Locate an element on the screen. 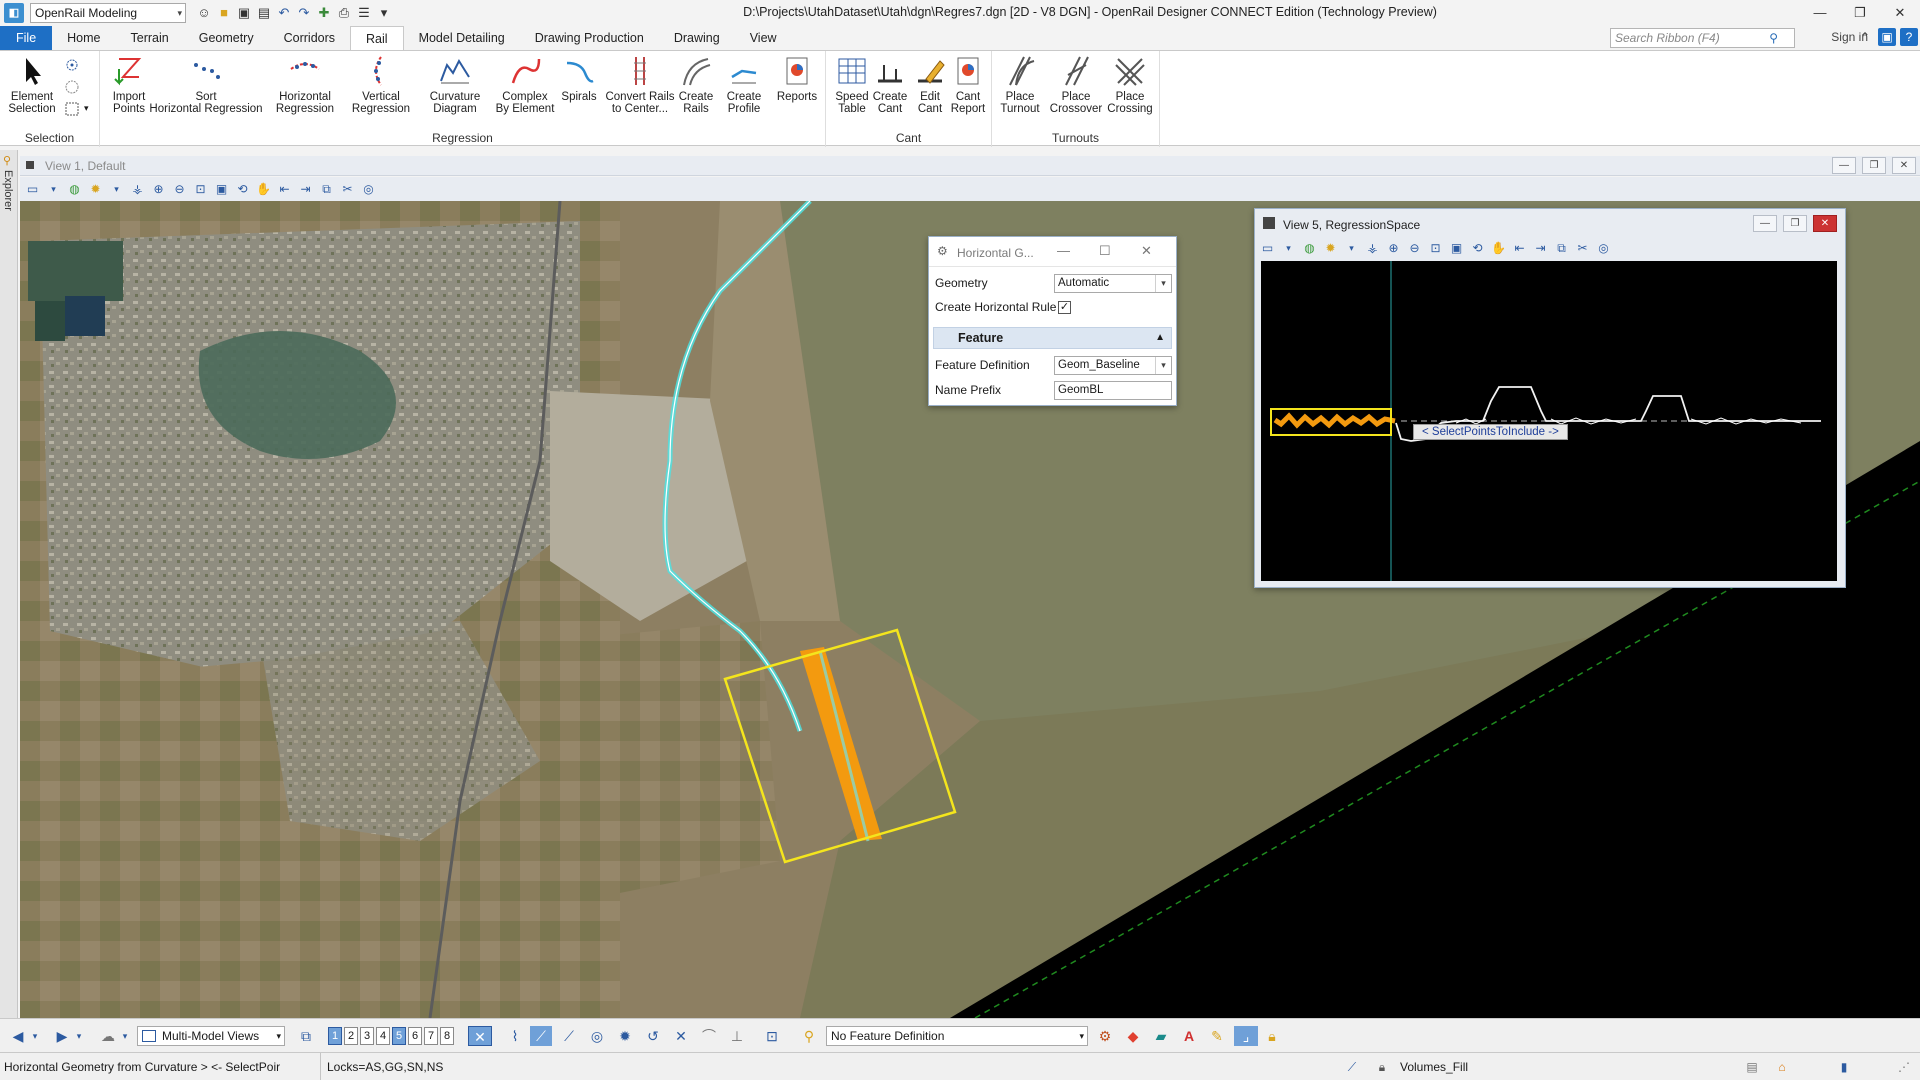  edit-cant-button: Edit Cant is located at coordinates (930, 85).